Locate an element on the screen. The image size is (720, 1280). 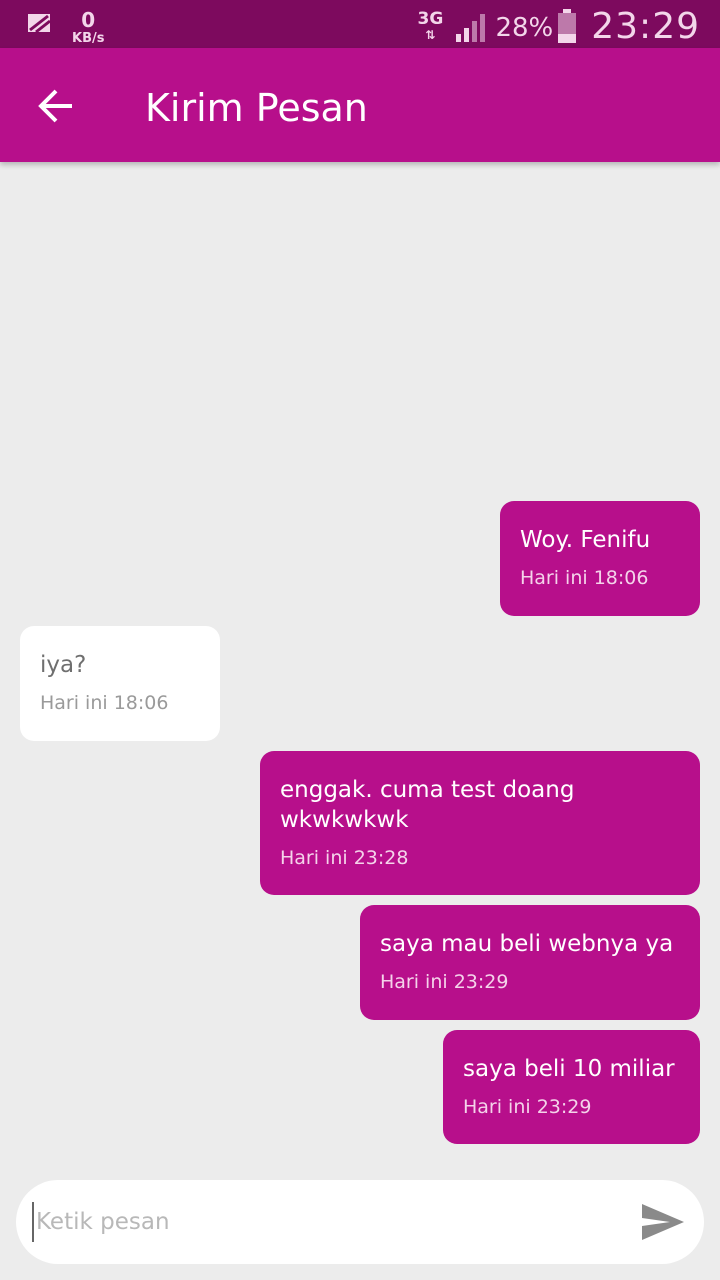
status-right: 3G ⇅ 28% 23:29 is located at coordinates (557, 25).